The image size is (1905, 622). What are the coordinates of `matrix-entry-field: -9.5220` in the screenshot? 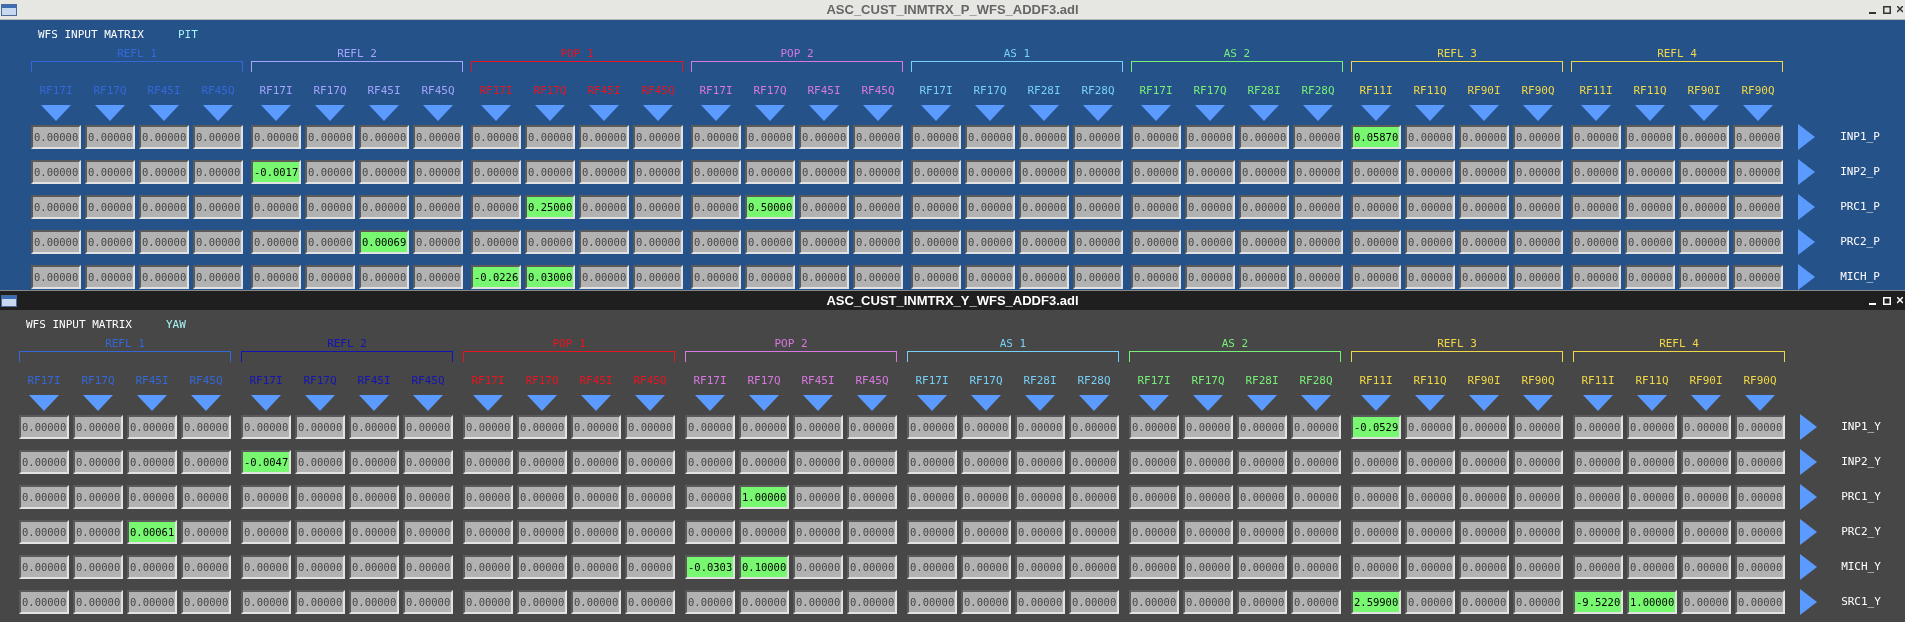 It's located at (1598, 602).